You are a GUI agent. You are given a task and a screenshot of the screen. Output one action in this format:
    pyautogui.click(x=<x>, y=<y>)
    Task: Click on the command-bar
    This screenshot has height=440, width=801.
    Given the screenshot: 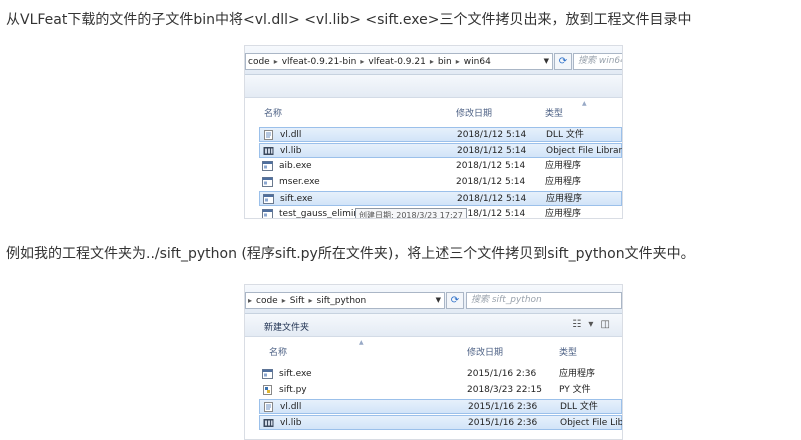 What is the action you would take?
    pyautogui.click(x=433, y=86)
    